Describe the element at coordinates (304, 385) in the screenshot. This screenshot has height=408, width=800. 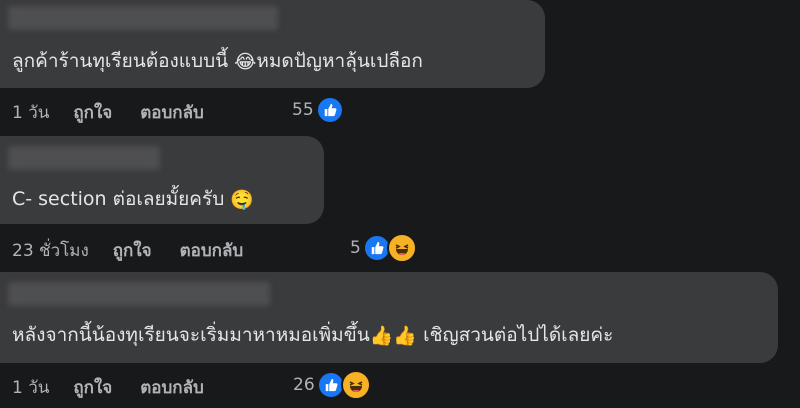
I see `reaction-count: 26` at that location.